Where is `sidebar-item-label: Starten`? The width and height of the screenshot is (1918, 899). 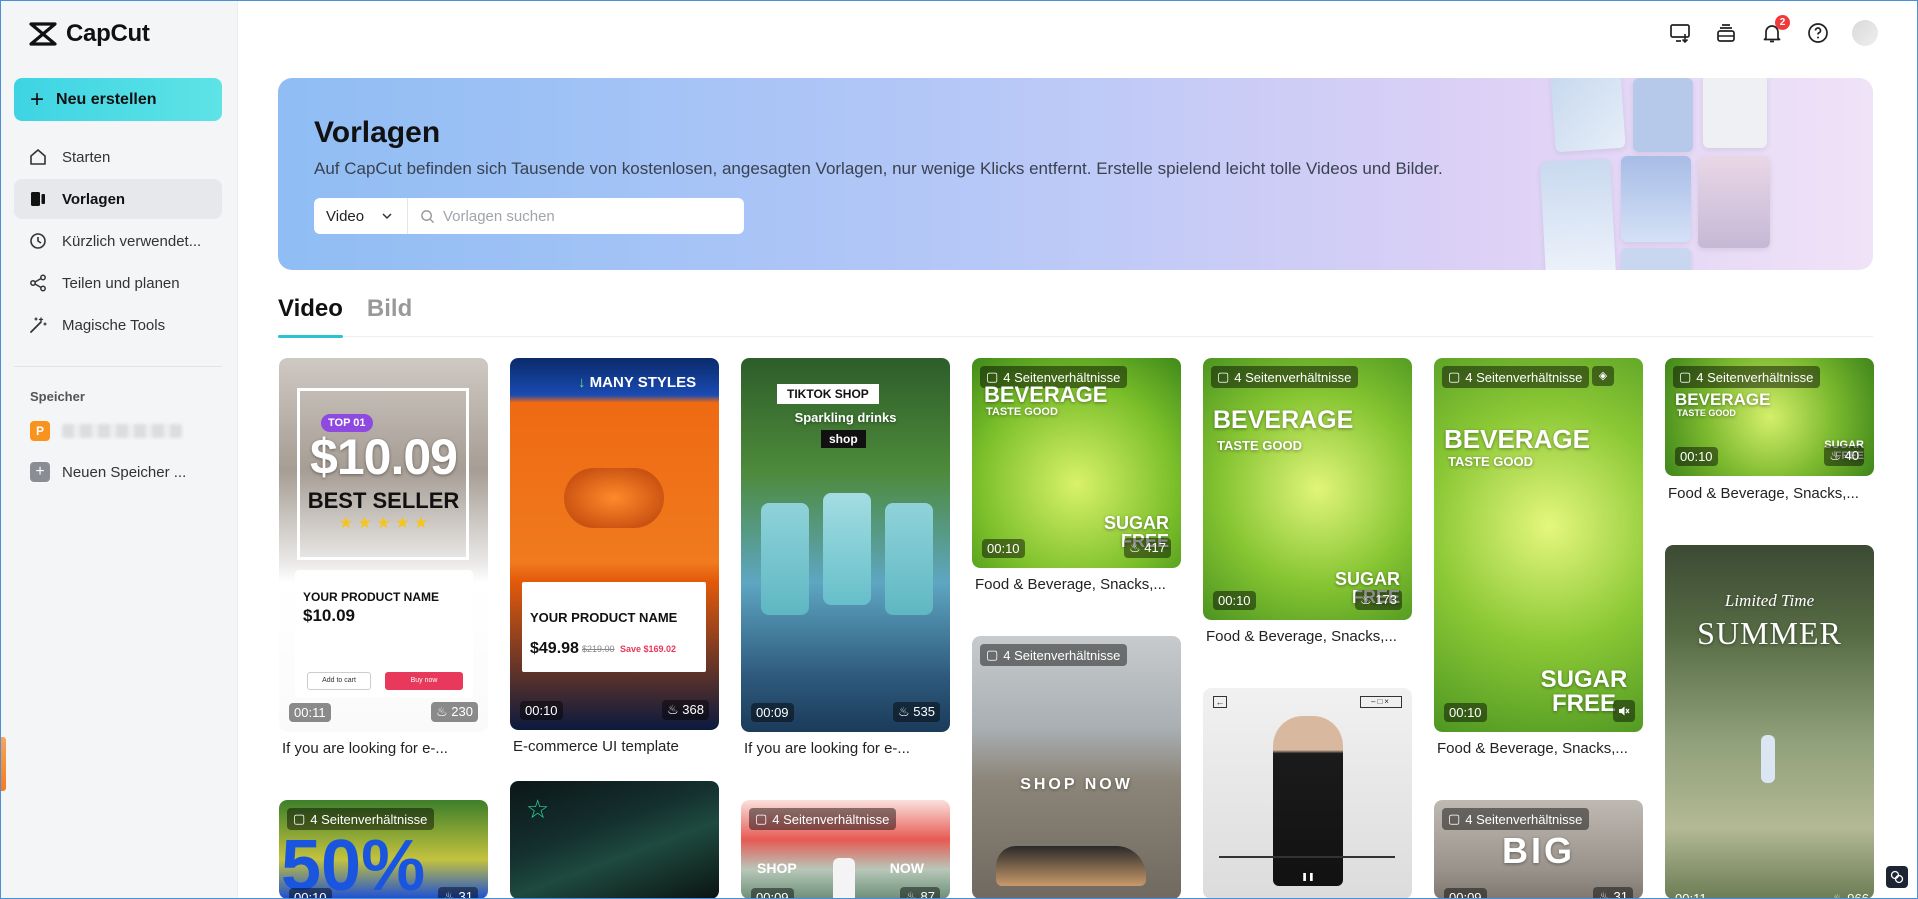 sidebar-item-label: Starten is located at coordinates (86, 157).